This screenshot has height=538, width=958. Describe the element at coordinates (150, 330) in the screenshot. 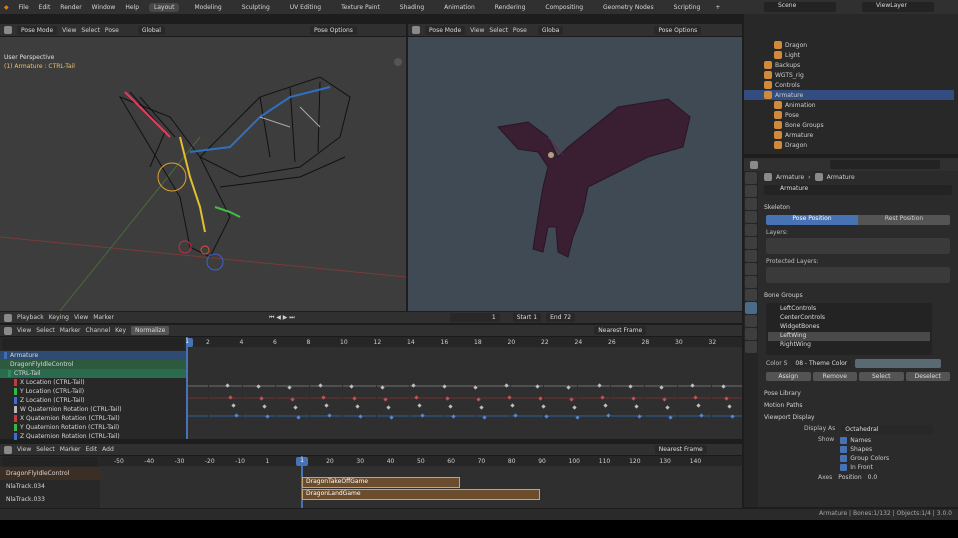

I see `normalize-toggle: Normalize` at that location.